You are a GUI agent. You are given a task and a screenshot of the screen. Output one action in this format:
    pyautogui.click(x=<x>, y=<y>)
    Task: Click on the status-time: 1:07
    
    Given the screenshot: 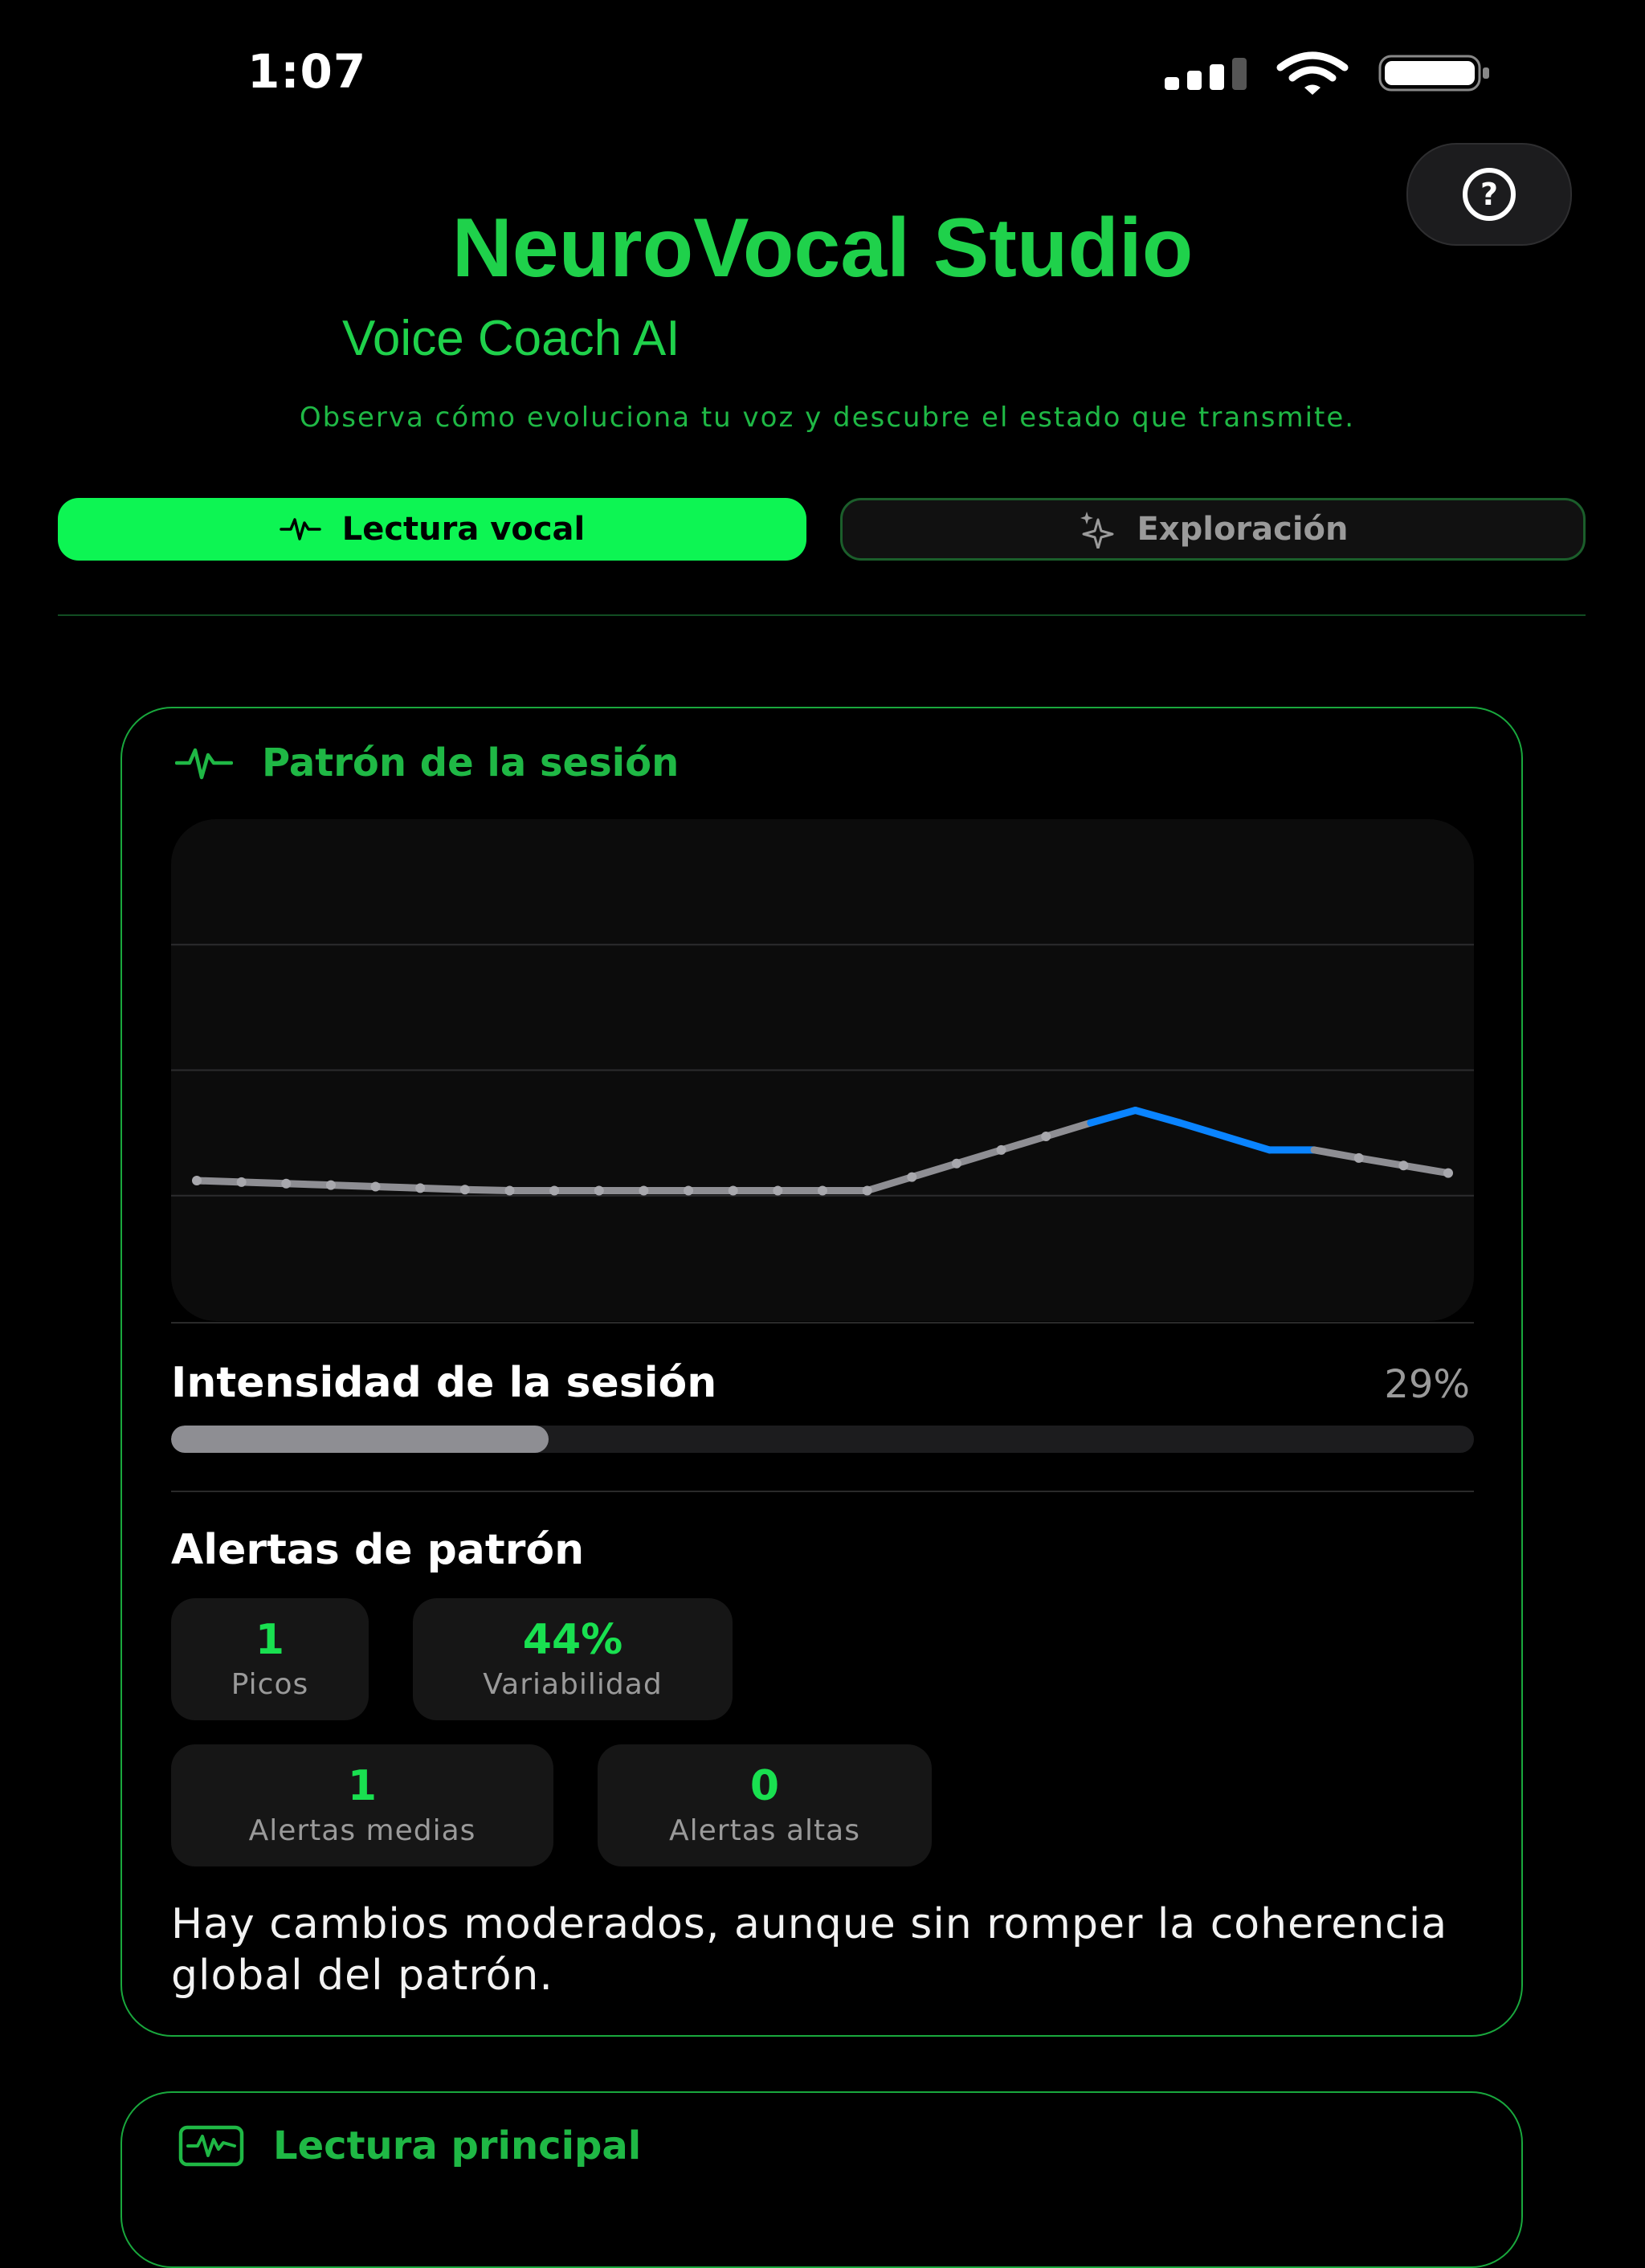 What is the action you would take?
    pyautogui.click(x=307, y=71)
    